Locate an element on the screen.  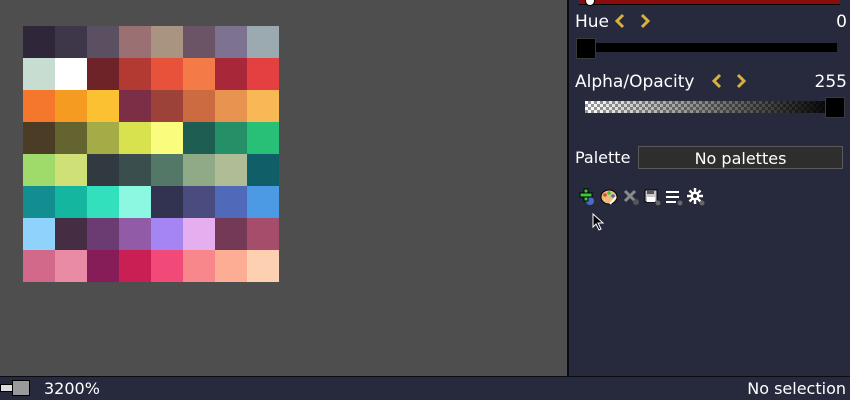
hue-decrease-button is located at coordinates (621, 21).